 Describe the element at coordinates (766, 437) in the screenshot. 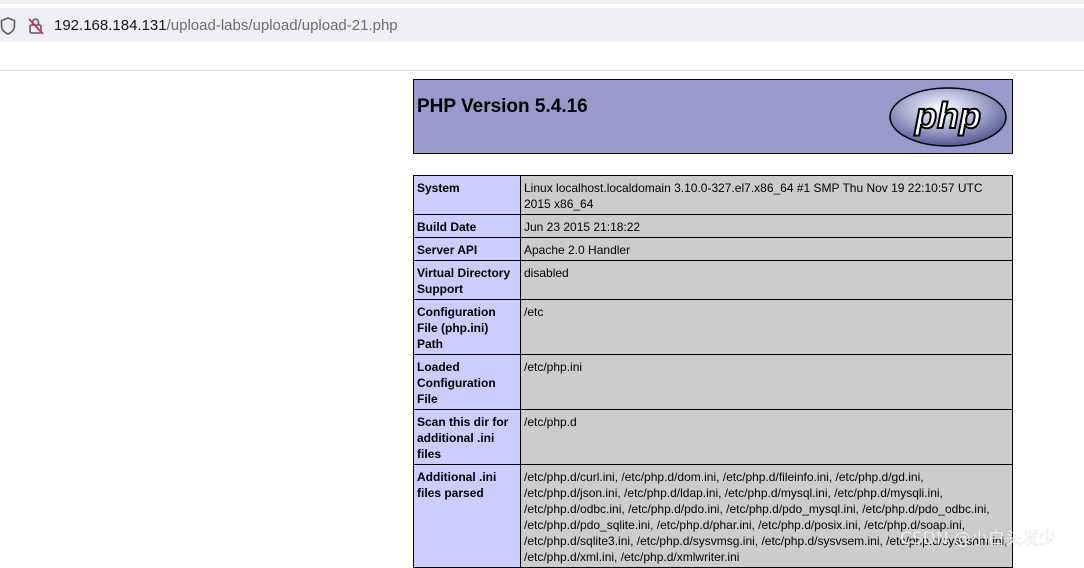

I see `row-value: /etc/php.d` at that location.